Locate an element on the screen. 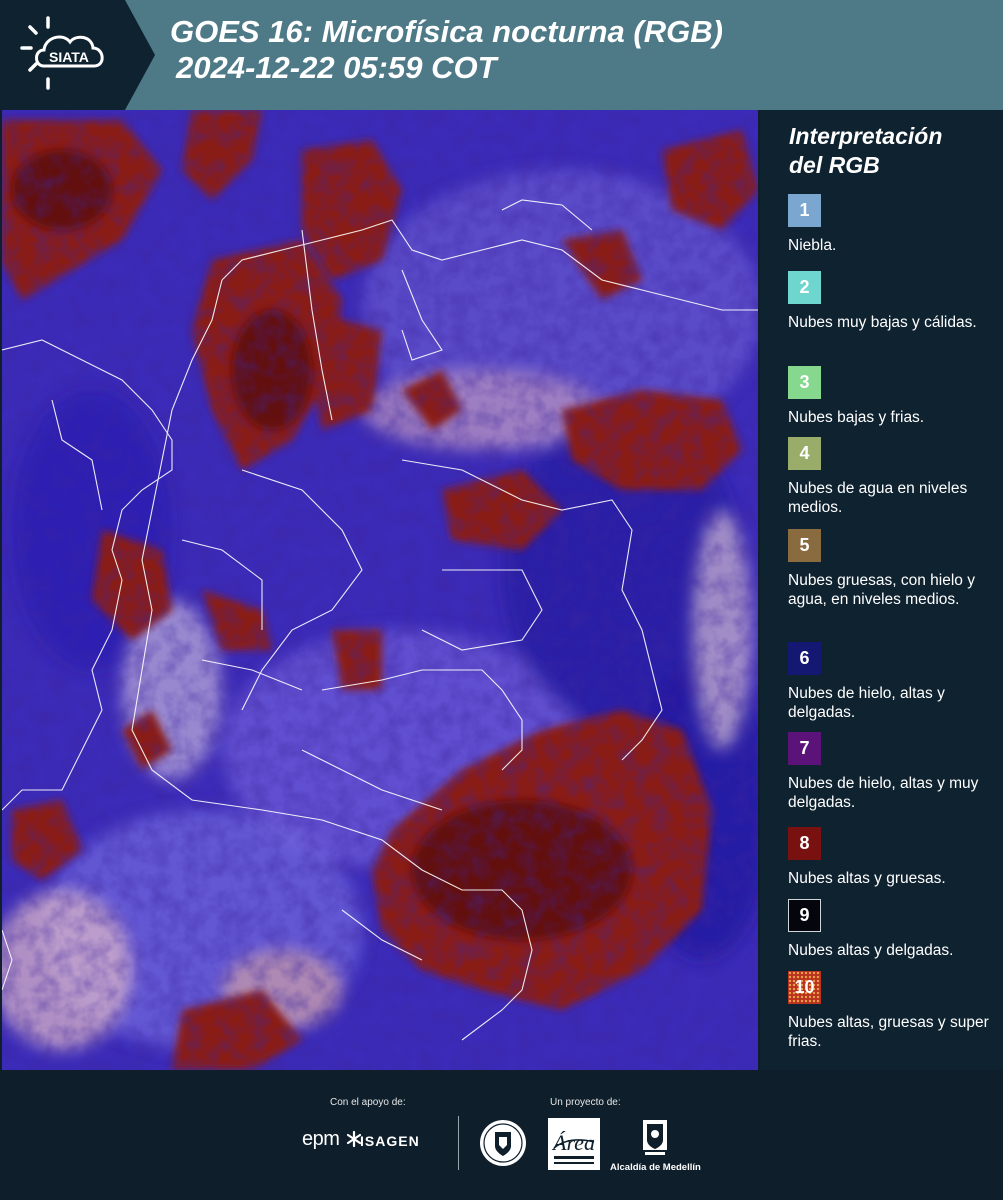  alcaldia-logo-text: Alcaldía de Medellín is located at coordinates (655, 1167).